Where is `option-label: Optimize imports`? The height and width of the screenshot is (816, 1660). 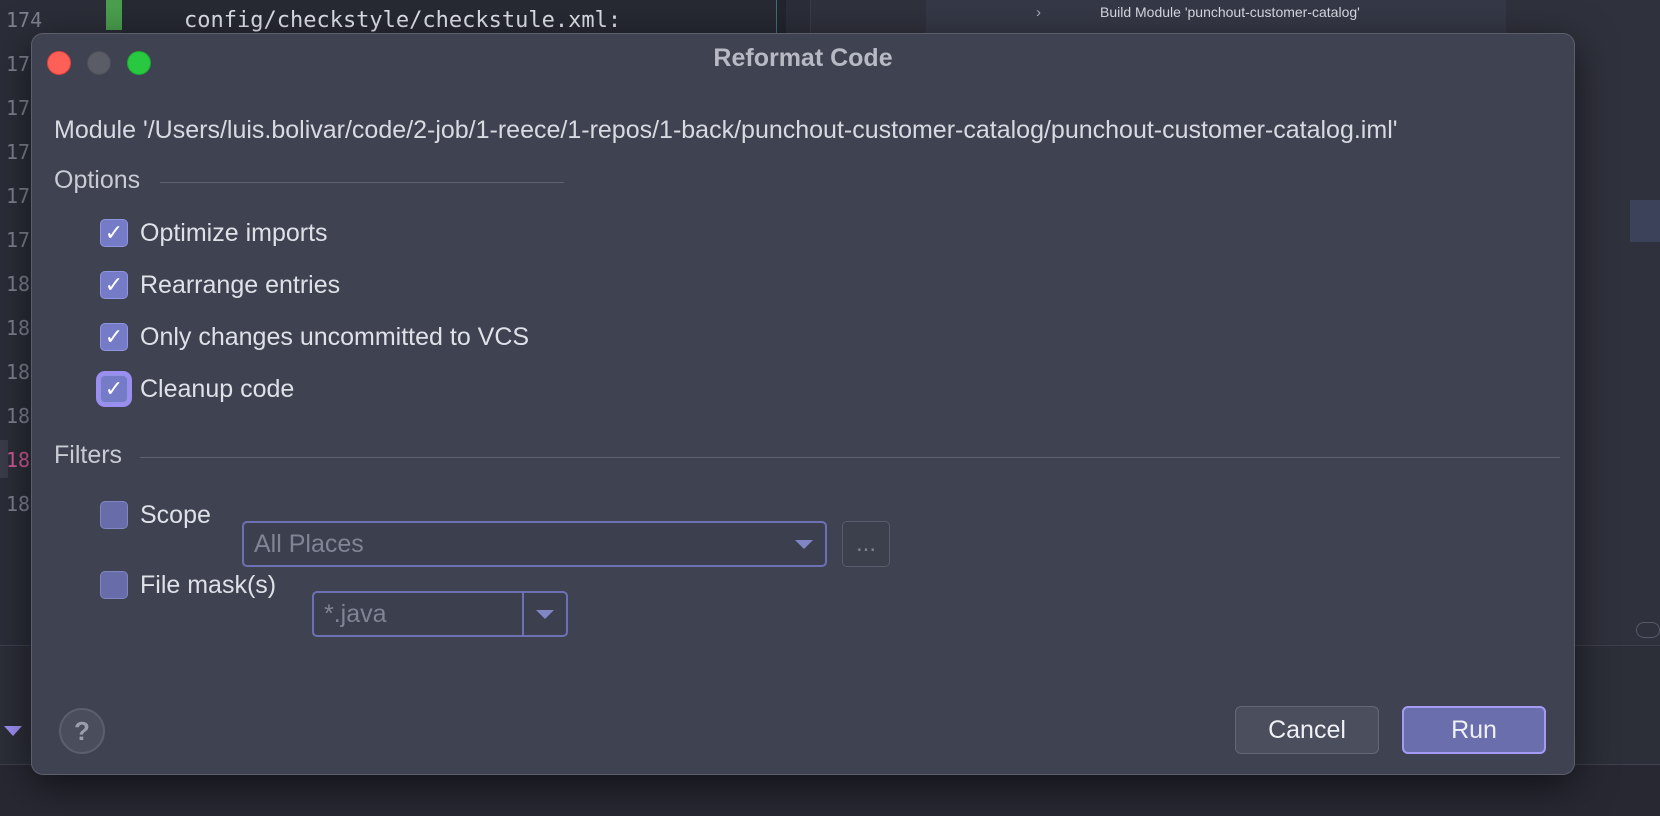 option-label: Optimize imports is located at coordinates (234, 232).